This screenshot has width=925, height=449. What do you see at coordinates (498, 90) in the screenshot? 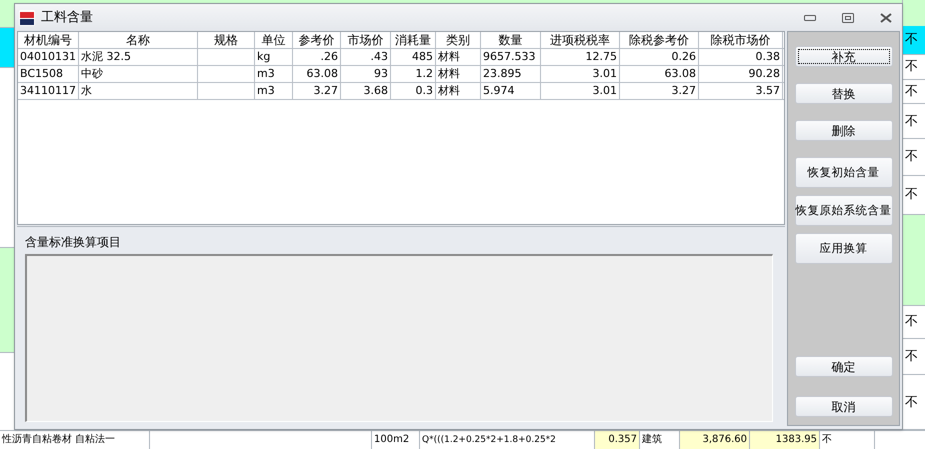
I see `table-cell: 5.974` at bounding box center [498, 90].